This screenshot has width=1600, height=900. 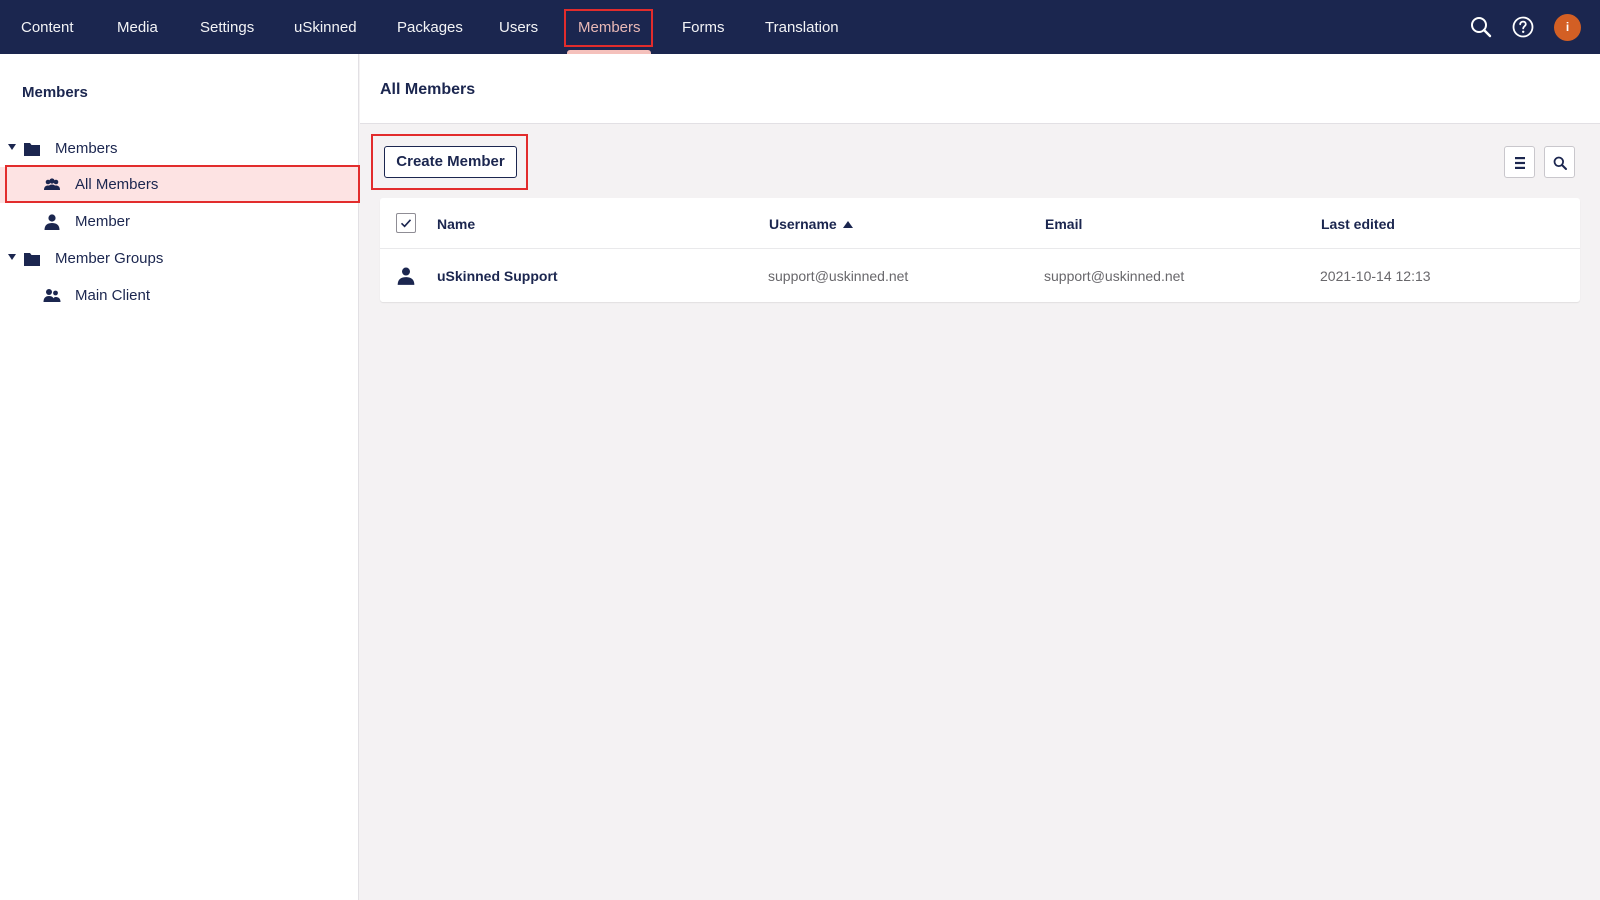 What do you see at coordinates (179, 149) in the screenshot?
I see `tree-item-members-folder: Members` at bounding box center [179, 149].